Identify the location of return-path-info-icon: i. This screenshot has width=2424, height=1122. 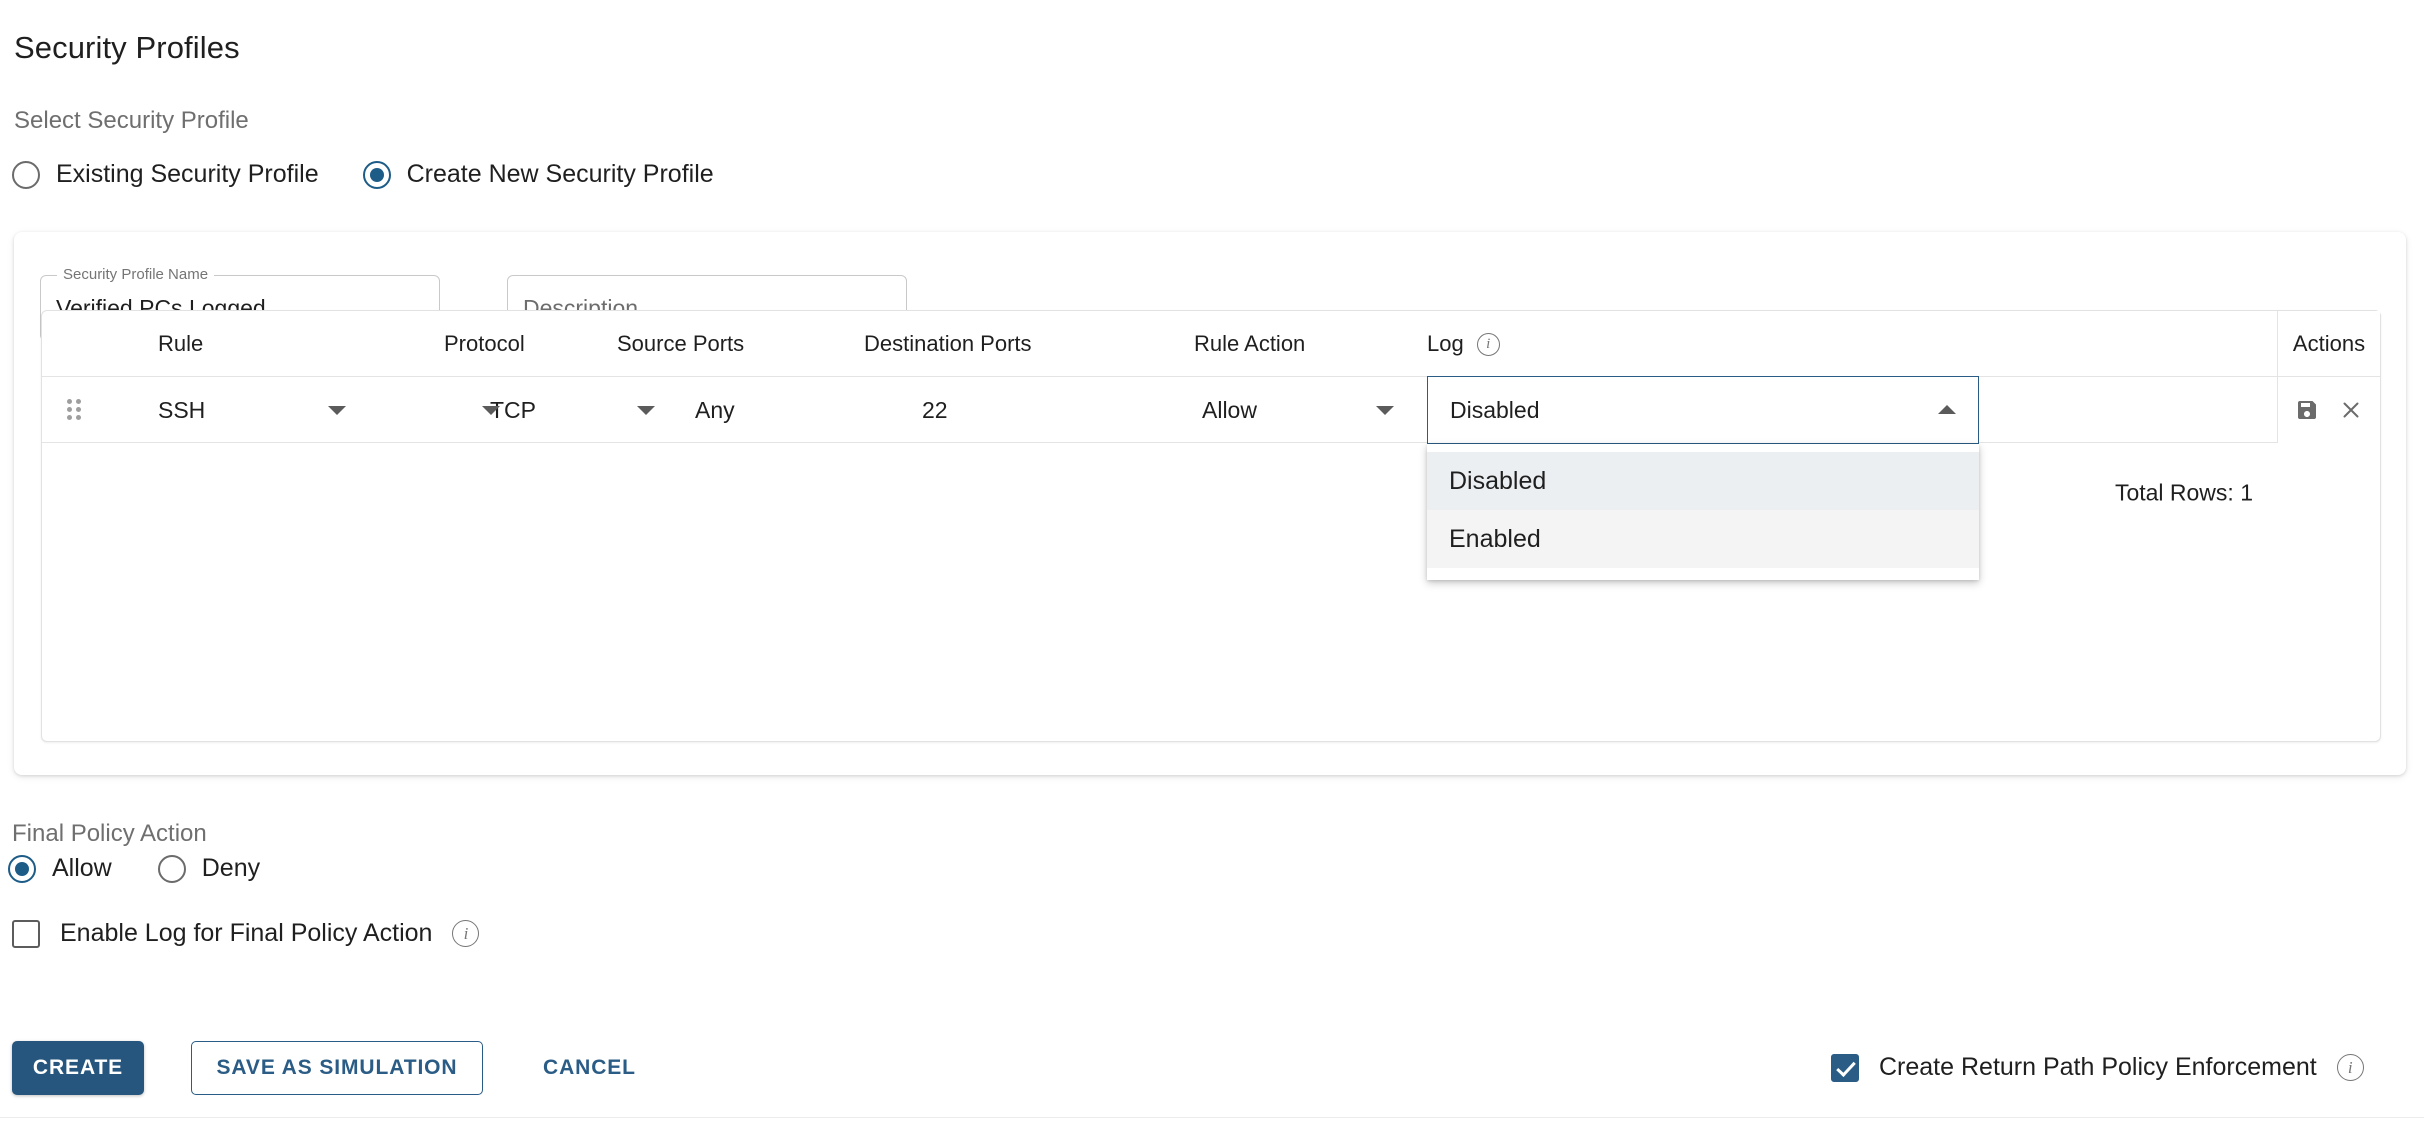
(2350, 1067).